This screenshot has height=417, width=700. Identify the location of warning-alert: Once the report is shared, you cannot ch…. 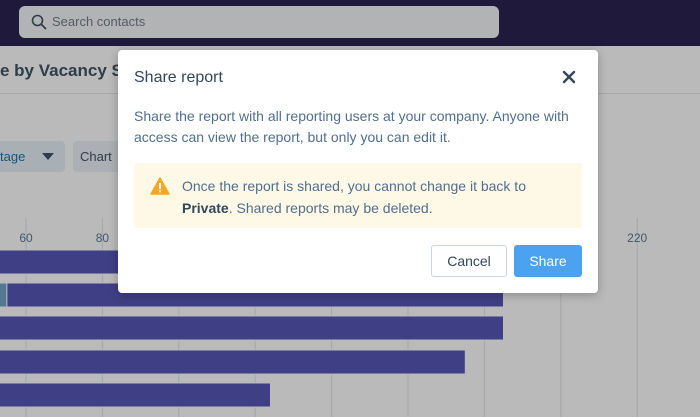
(358, 195).